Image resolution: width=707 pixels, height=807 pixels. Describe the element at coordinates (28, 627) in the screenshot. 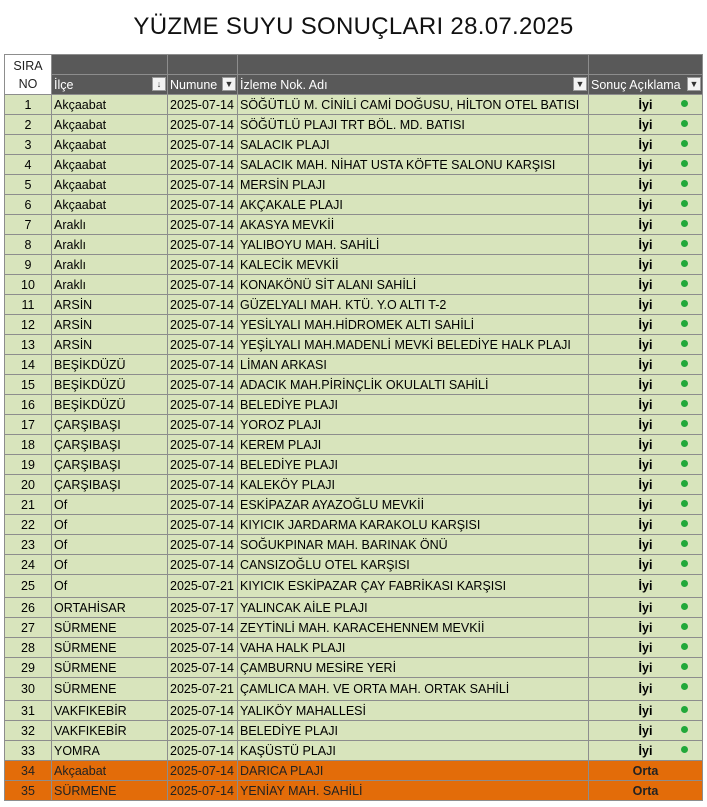

I see `cell-no: 27` at that location.